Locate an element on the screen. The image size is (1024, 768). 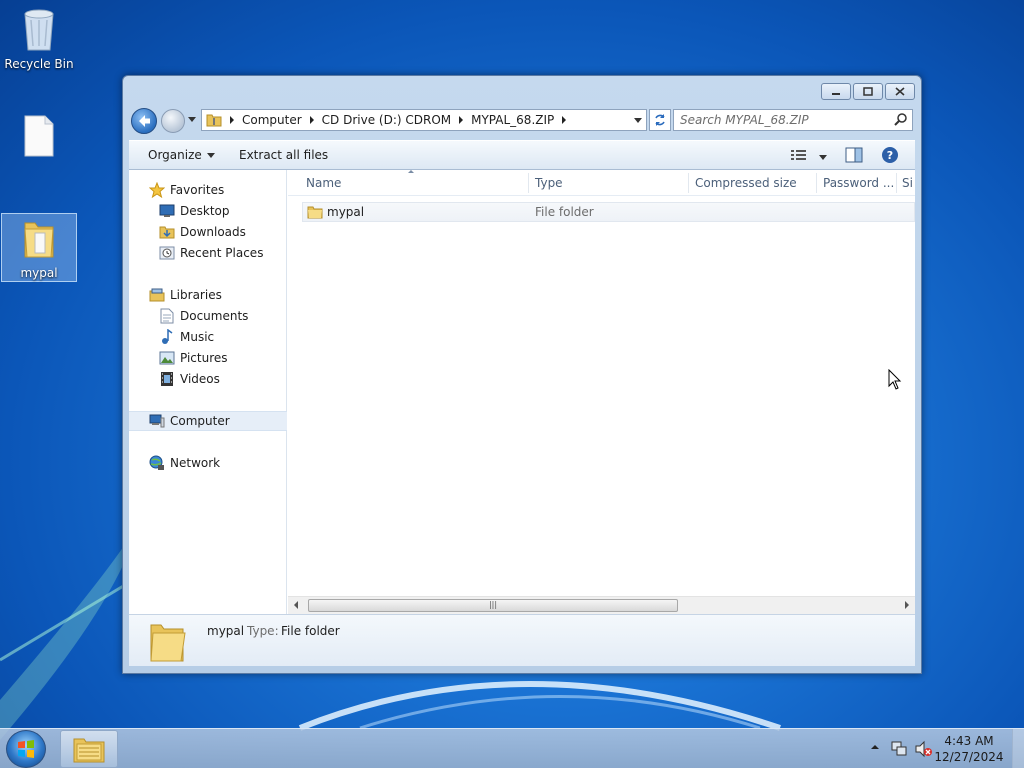
nav-label: Network is located at coordinates (195, 463).